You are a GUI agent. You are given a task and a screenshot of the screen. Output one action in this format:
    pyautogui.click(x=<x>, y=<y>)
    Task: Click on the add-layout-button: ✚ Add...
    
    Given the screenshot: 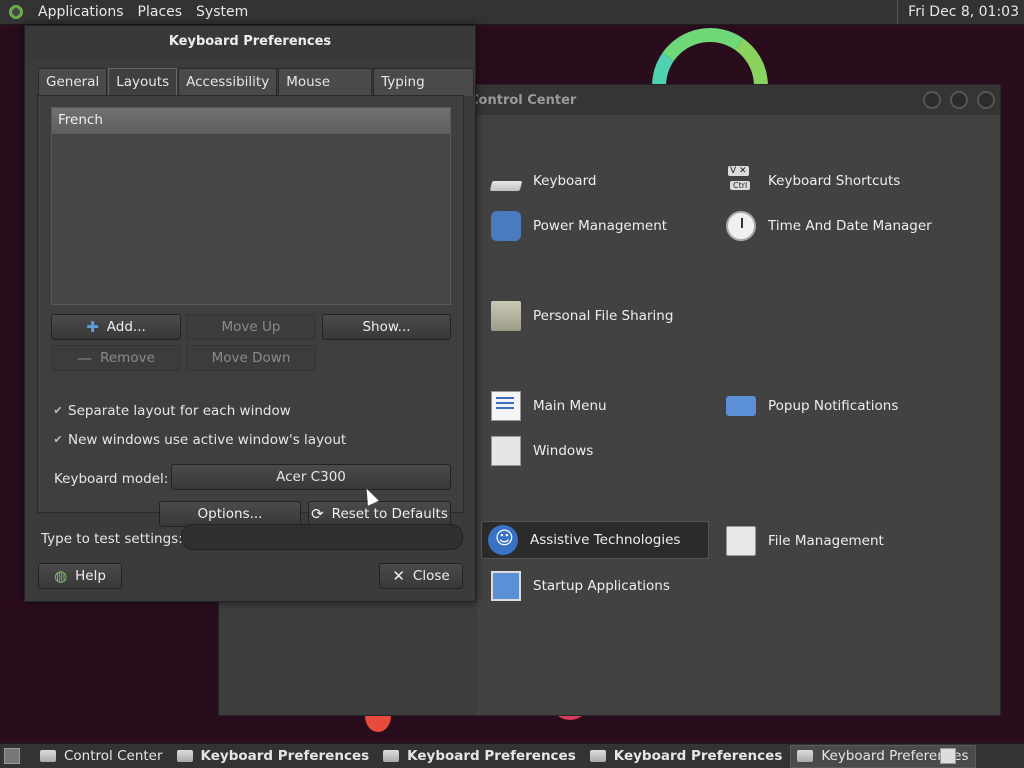 What is the action you would take?
    pyautogui.click(x=116, y=327)
    